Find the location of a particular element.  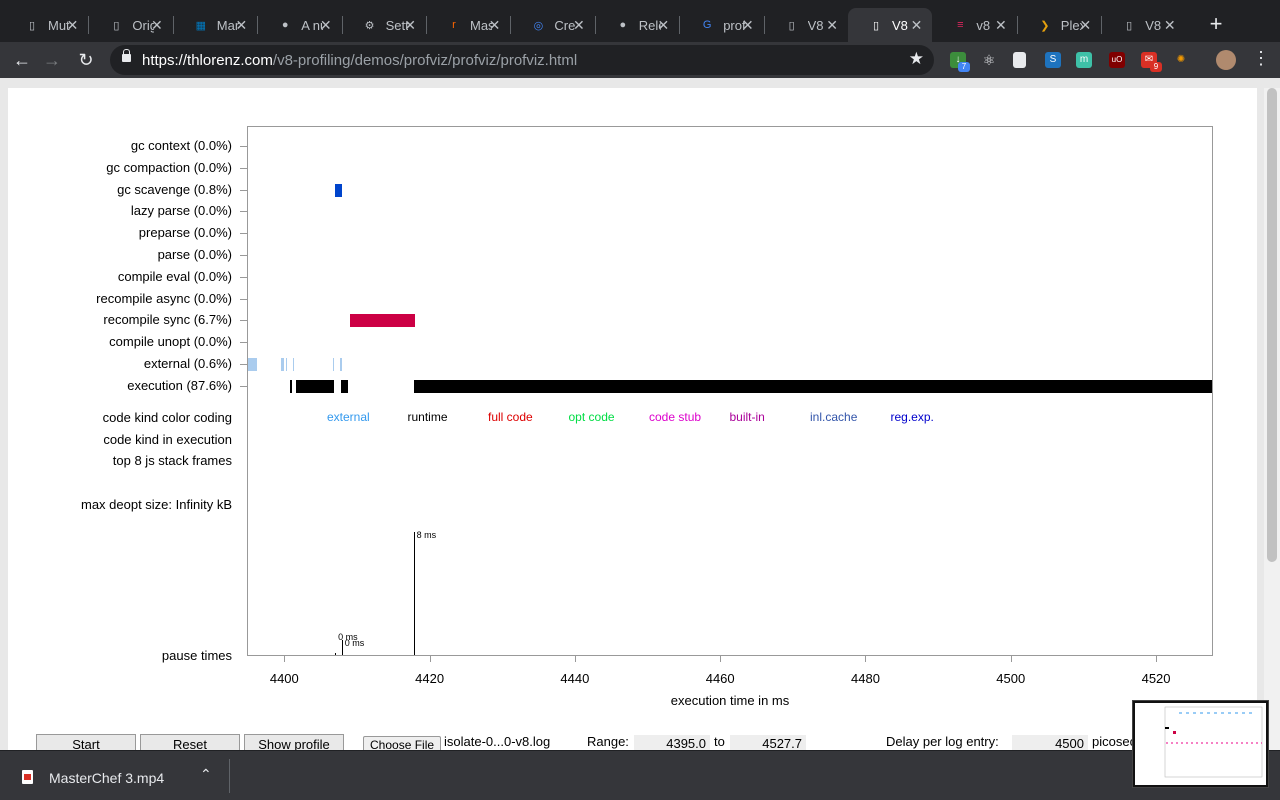

x-tick-label: 4500 is located at coordinates (1011, 678).